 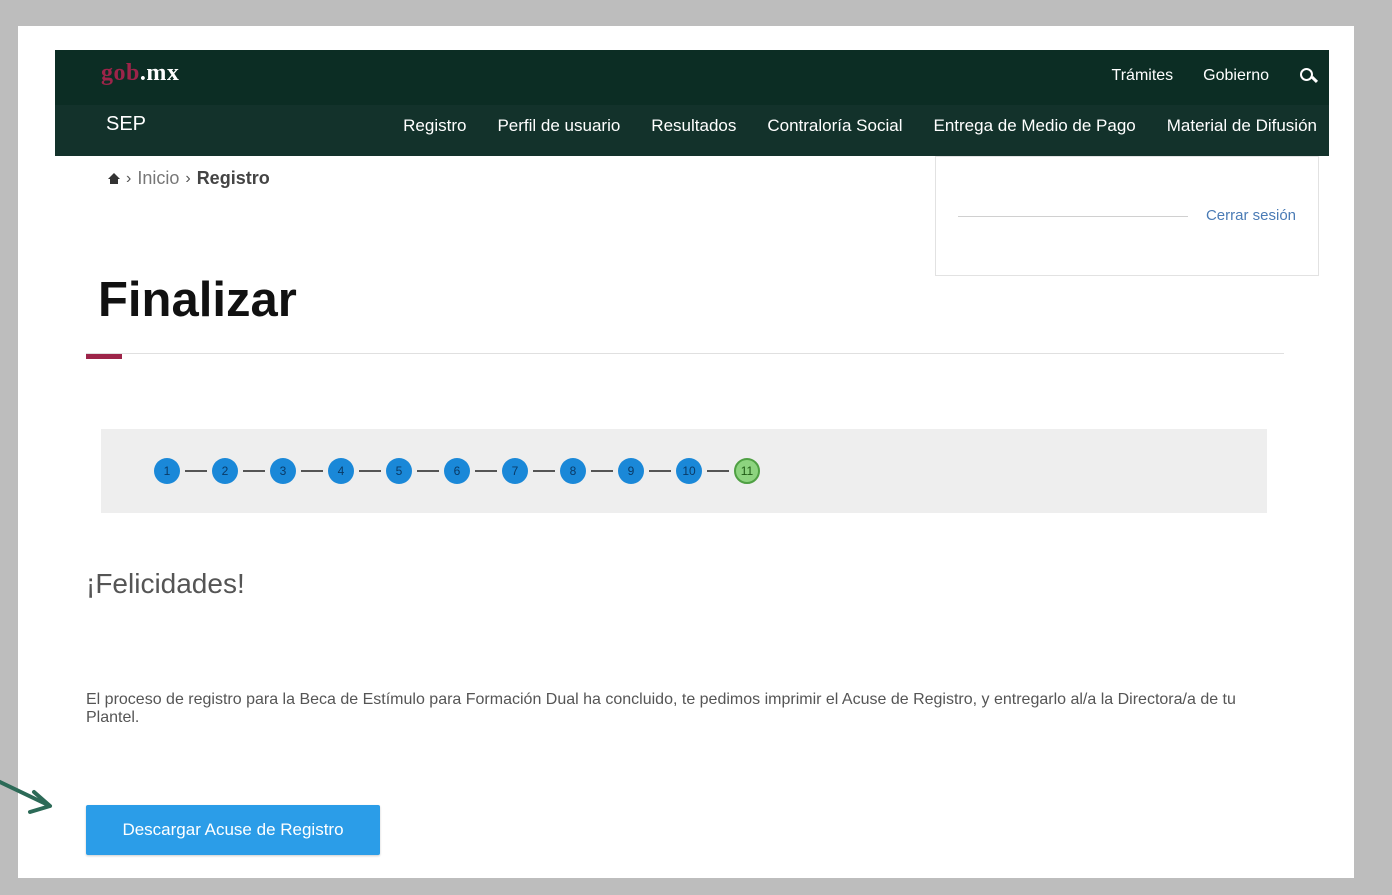 What do you see at coordinates (1242, 126) in the screenshot?
I see `nav-material-difusion: Material de Difusión` at bounding box center [1242, 126].